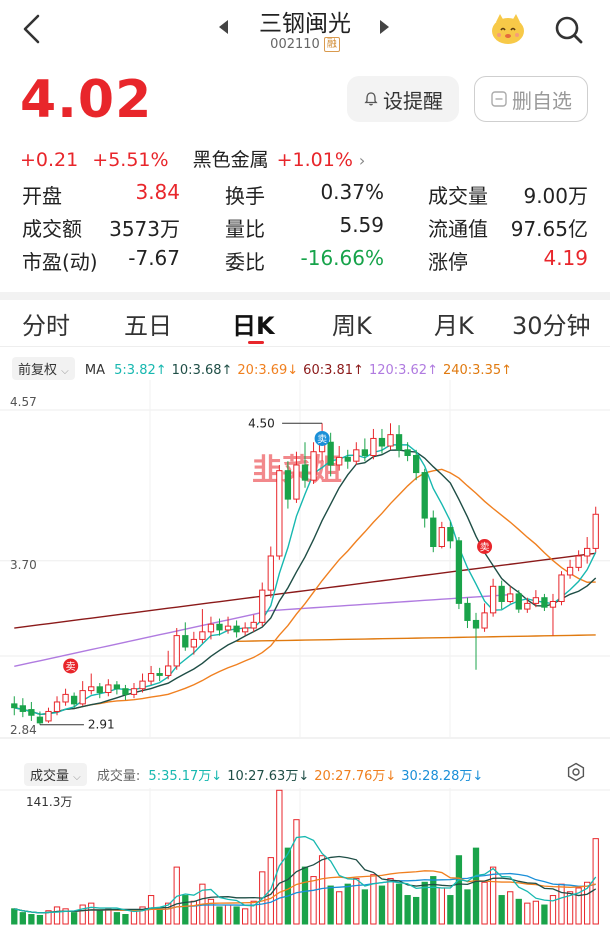  What do you see at coordinates (52, 229) in the screenshot?
I see `stat-label: 成交额` at bounding box center [52, 229].